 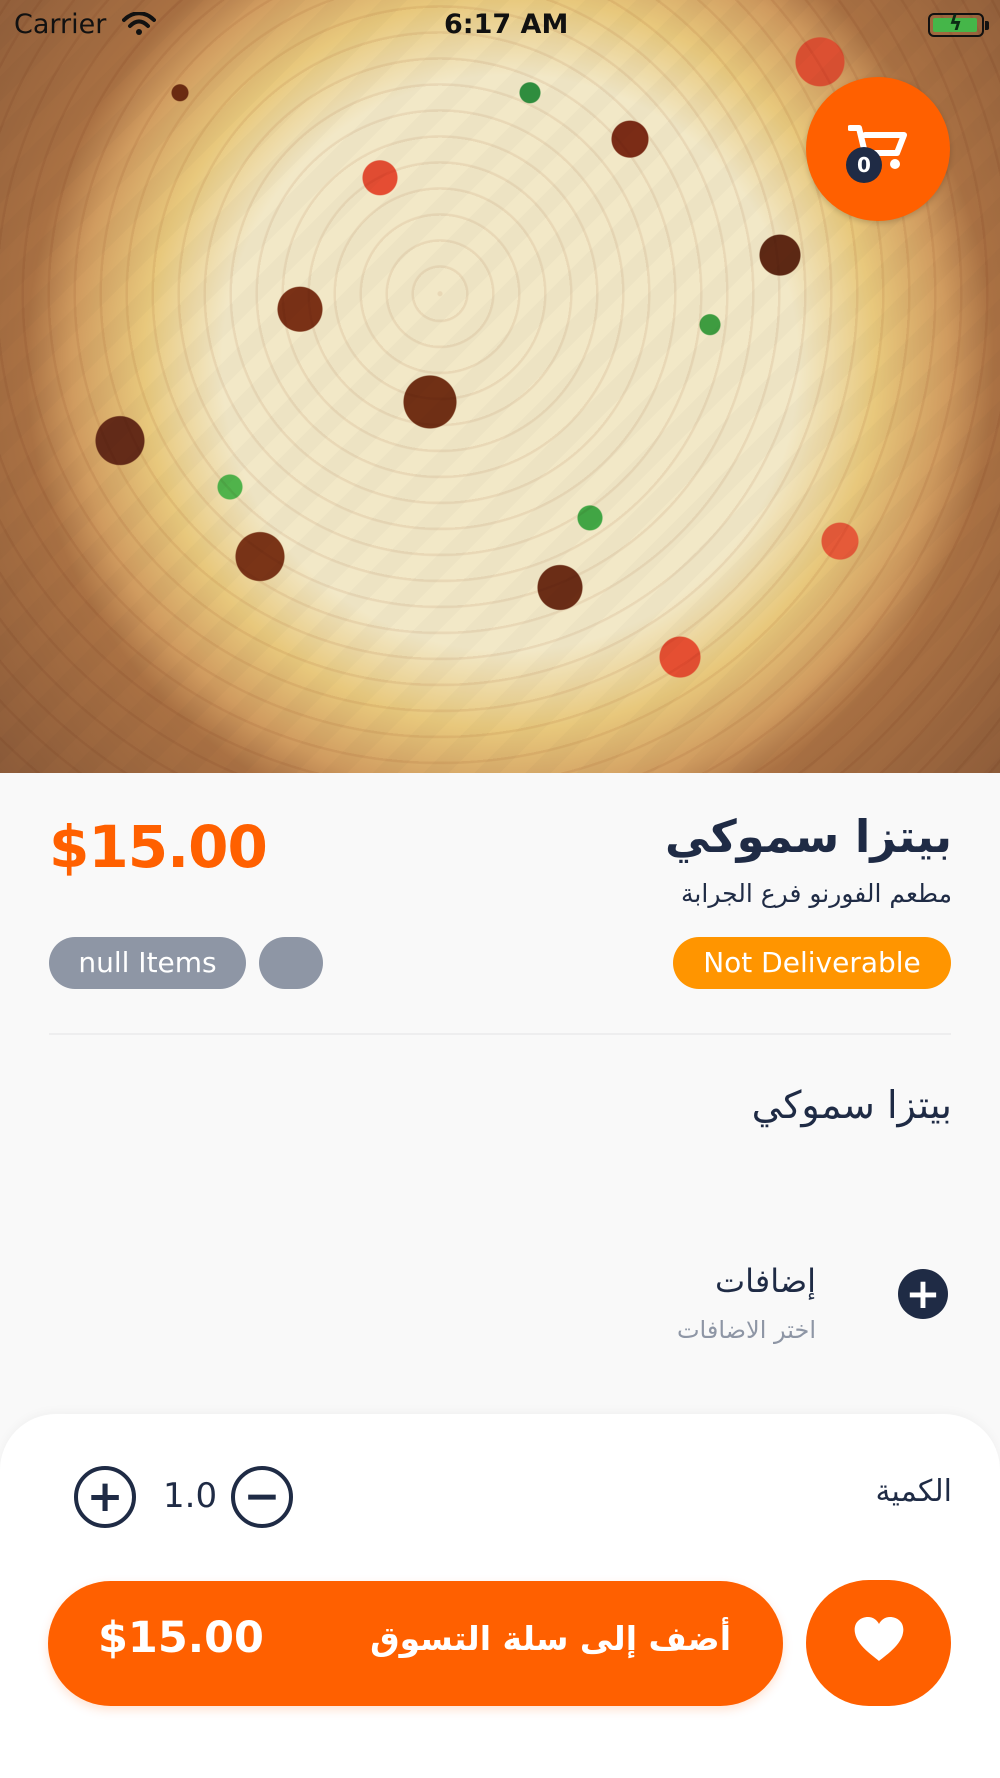 I want to click on add-extras-button: +, so click(x=923, y=1294).